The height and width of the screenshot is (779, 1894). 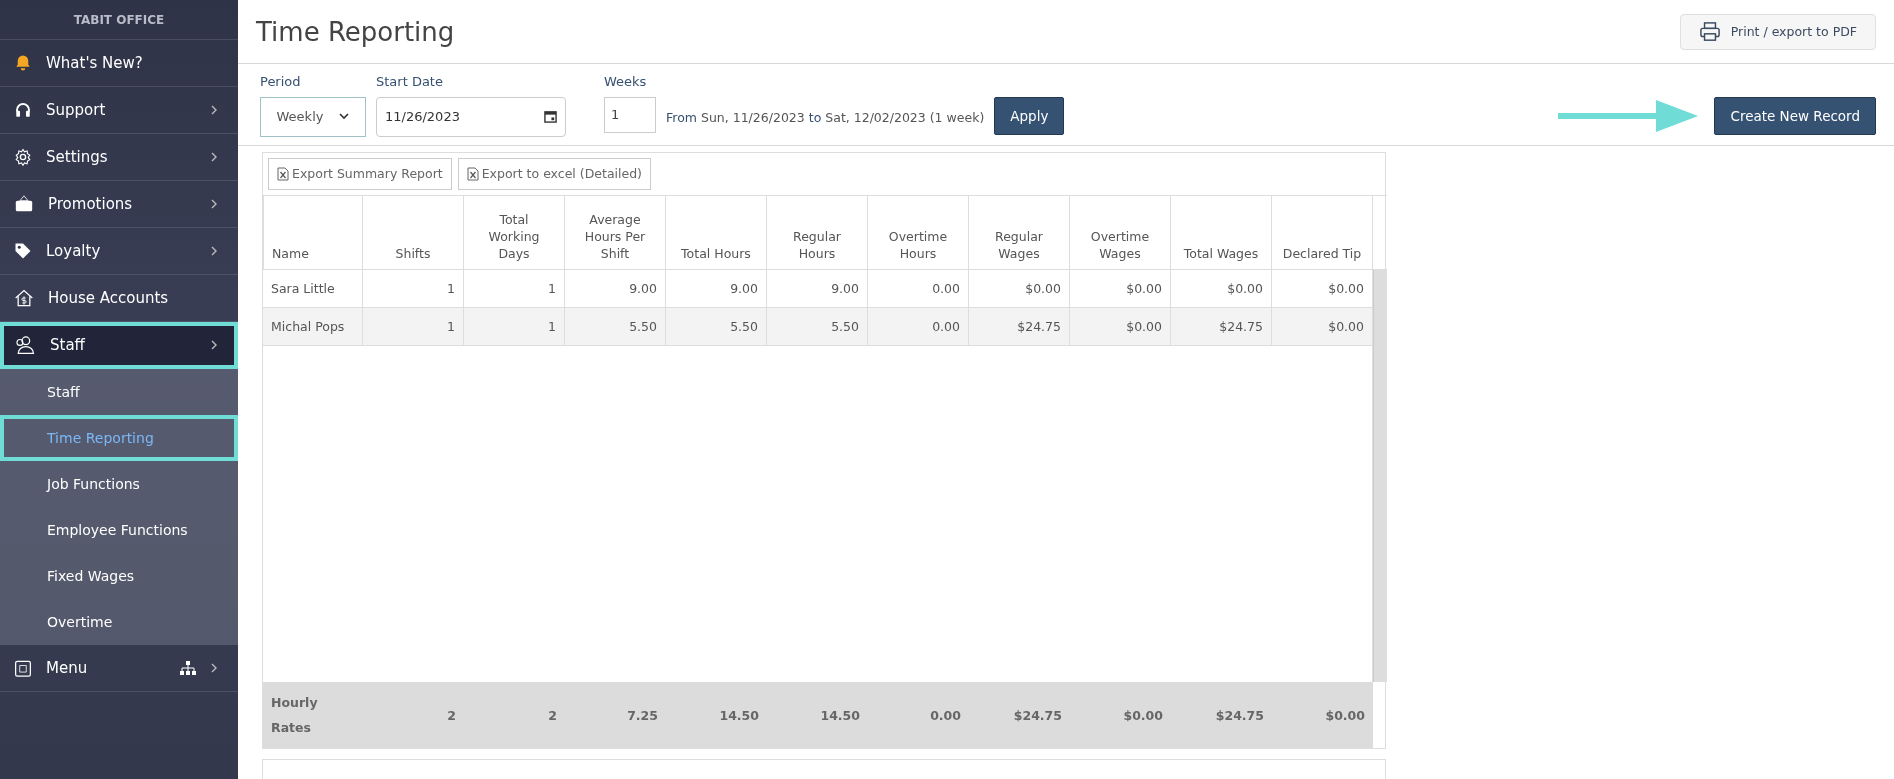 What do you see at coordinates (410, 81) in the screenshot?
I see `field-label: Start Date` at bounding box center [410, 81].